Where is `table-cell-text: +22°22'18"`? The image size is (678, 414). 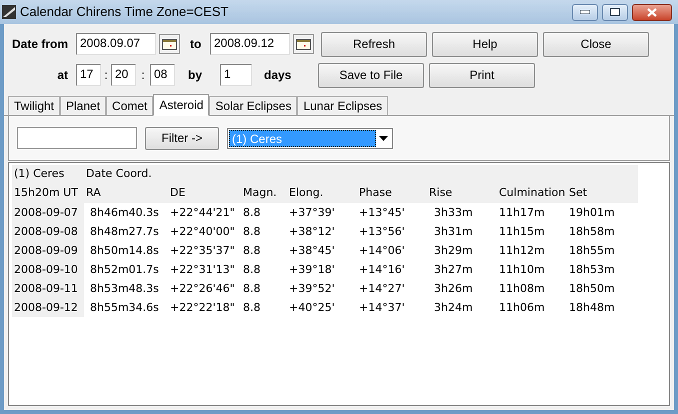 table-cell-text: +22°22'18" is located at coordinates (202, 308).